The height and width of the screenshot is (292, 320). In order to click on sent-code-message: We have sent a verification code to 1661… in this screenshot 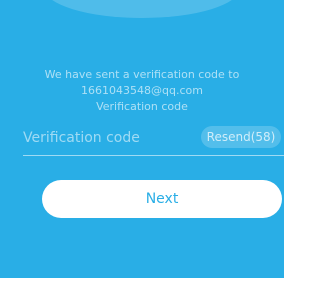, I will do `click(142, 91)`.